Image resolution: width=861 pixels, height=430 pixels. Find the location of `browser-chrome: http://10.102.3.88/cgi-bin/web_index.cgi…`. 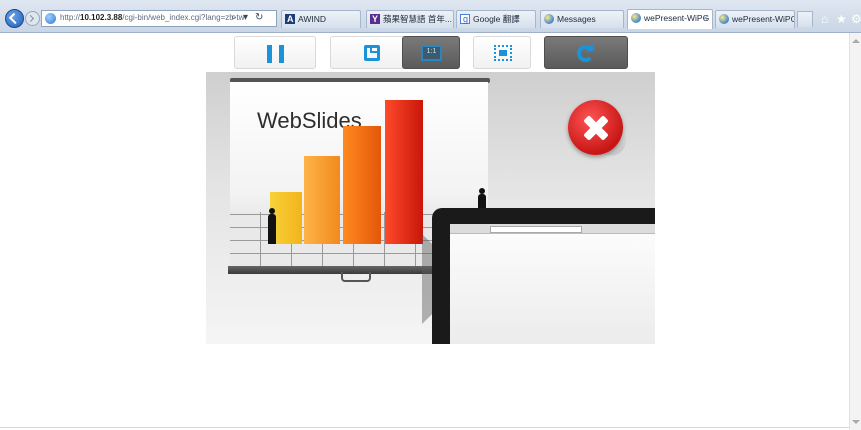

browser-chrome: http://10.102.3.88/cgi-bin/web_index.cgi… is located at coordinates (430, 16).